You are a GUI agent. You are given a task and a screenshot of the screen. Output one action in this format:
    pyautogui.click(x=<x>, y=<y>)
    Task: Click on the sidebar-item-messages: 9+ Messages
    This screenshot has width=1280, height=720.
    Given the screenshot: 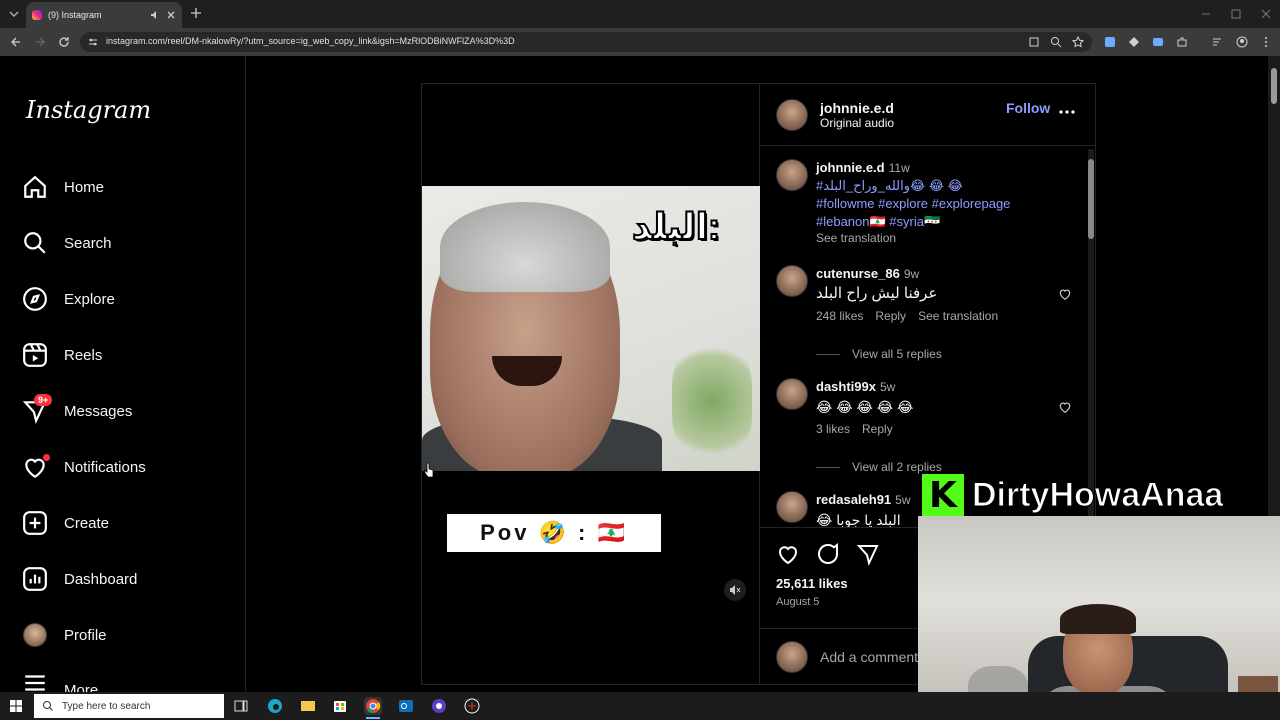 What is the action you would take?
    pyautogui.click(x=127, y=411)
    